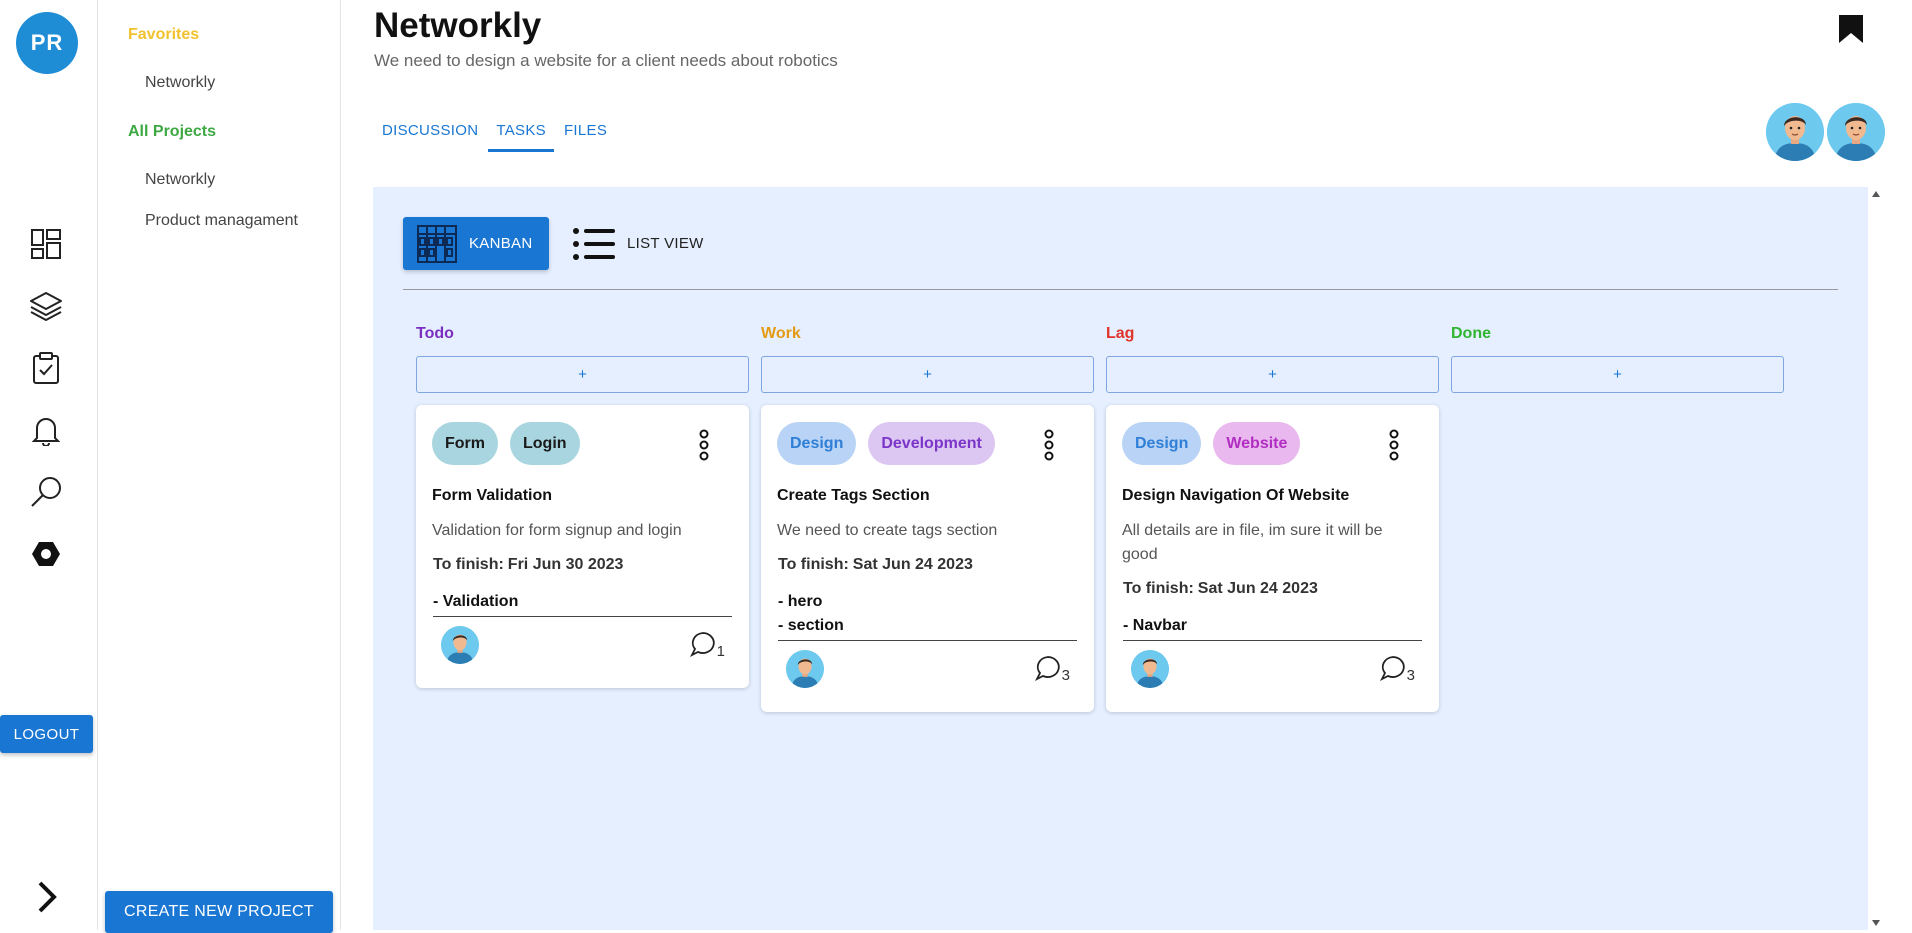 This screenshot has width=1912, height=933. I want to click on tag-chip: Website, so click(1257, 443).